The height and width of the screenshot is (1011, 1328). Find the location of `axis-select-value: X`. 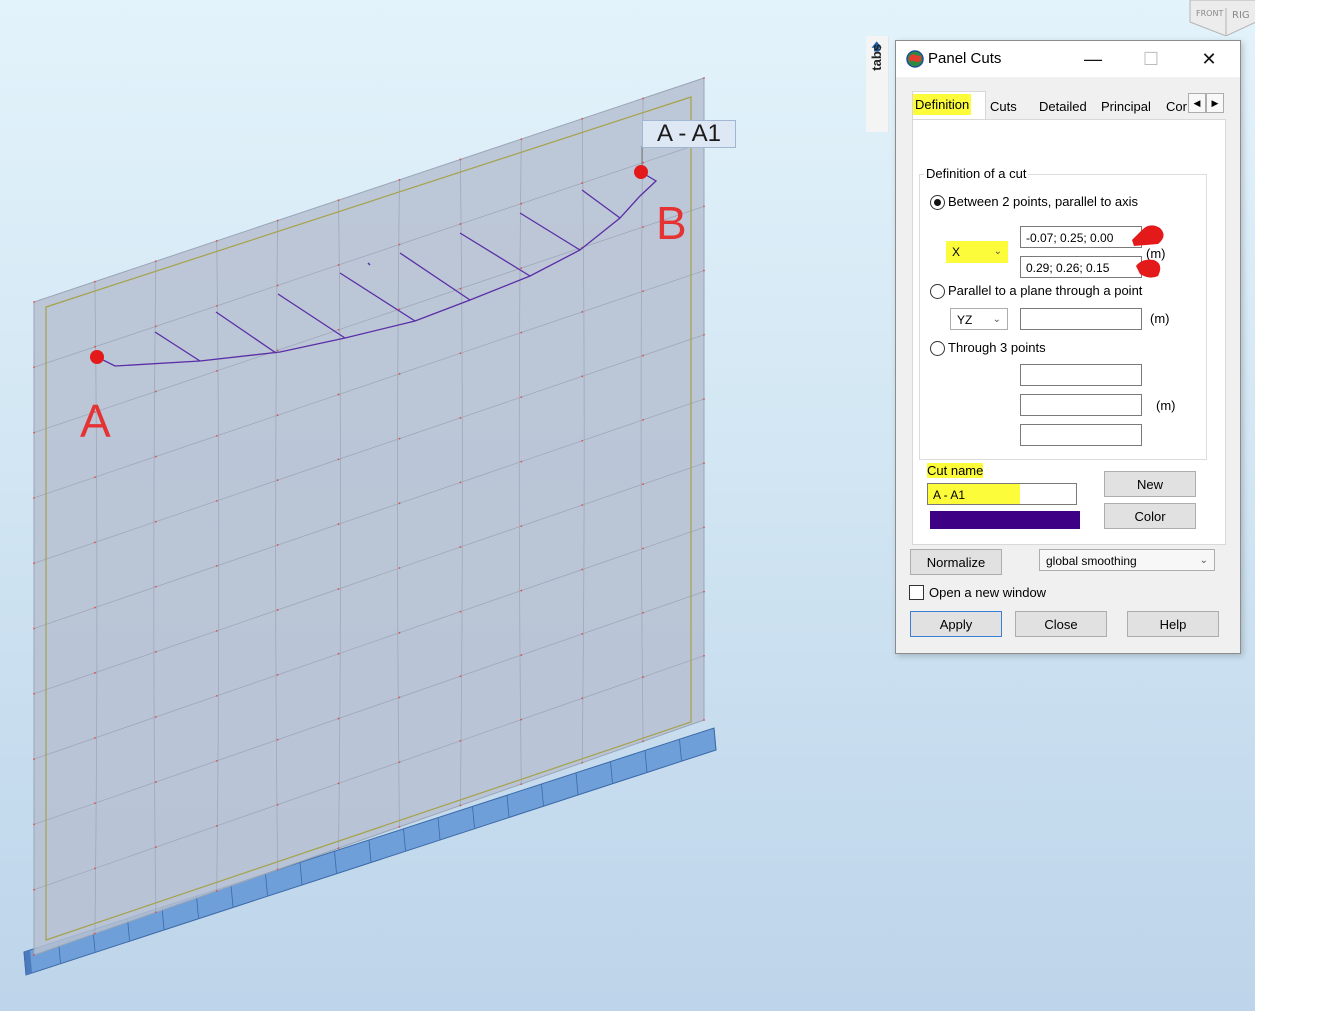

axis-select-value: X is located at coordinates (956, 252).